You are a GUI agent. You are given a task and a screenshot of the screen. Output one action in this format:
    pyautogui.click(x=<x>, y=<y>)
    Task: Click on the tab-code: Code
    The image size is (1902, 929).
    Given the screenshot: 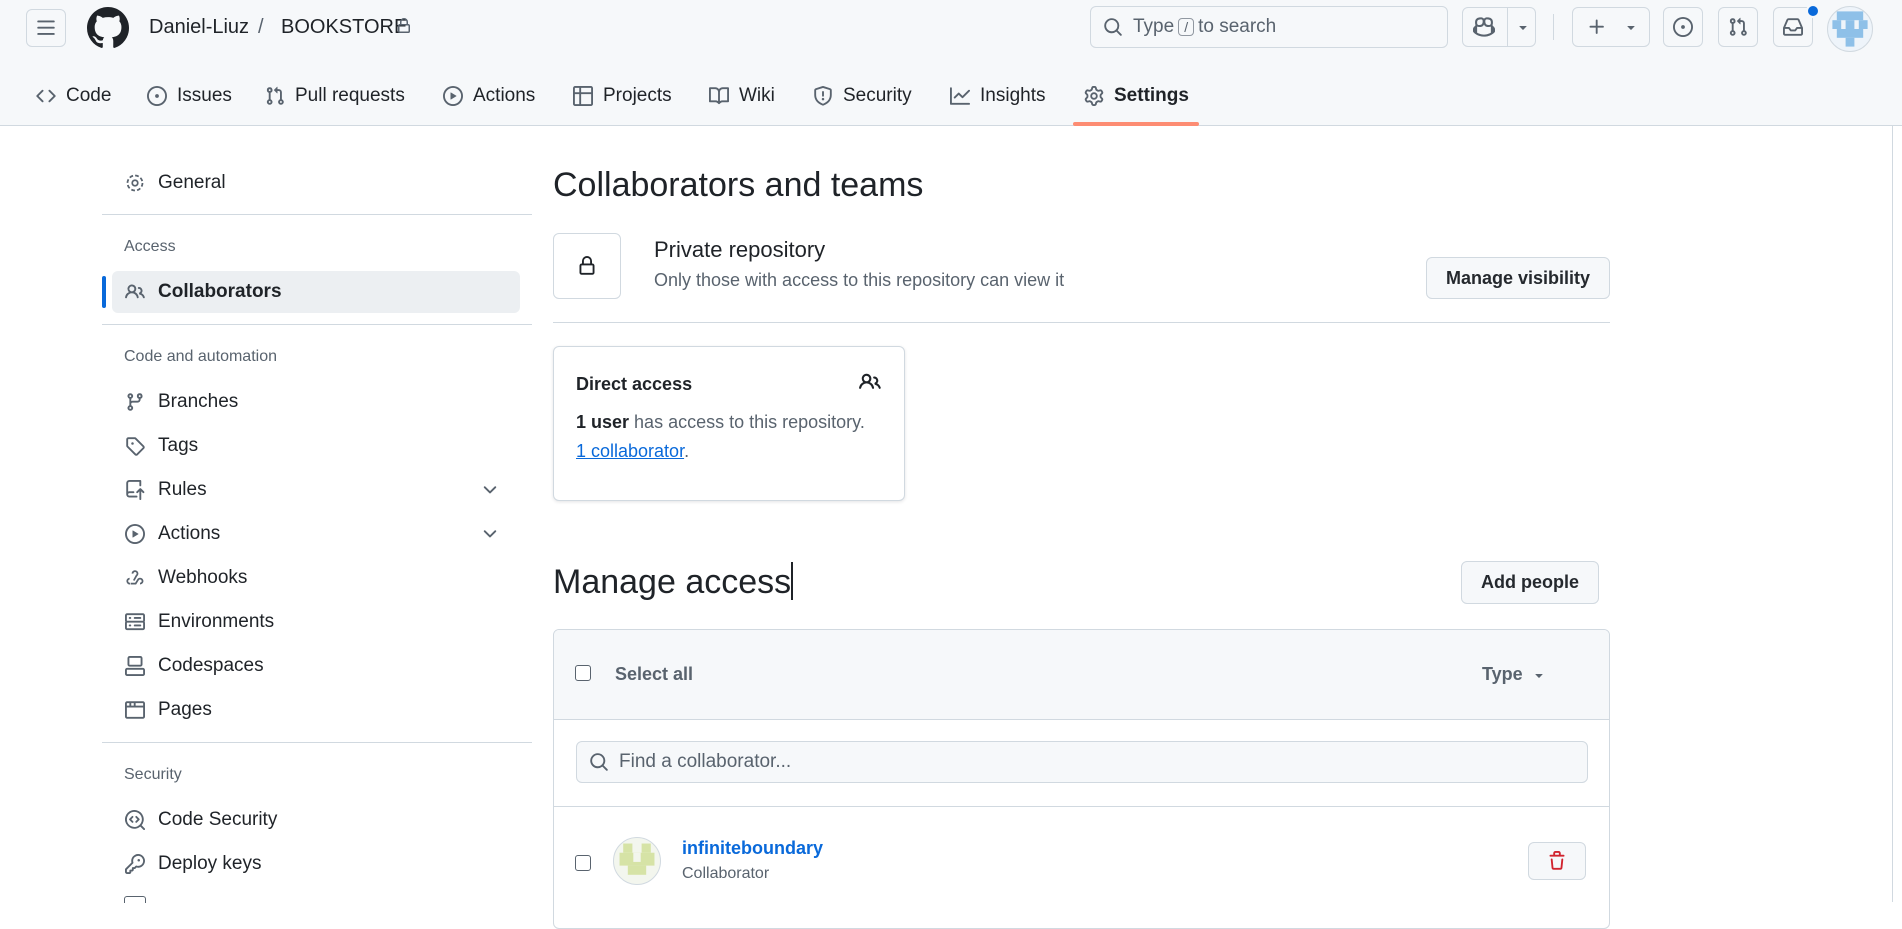 What is the action you would take?
    pyautogui.click(x=73, y=96)
    